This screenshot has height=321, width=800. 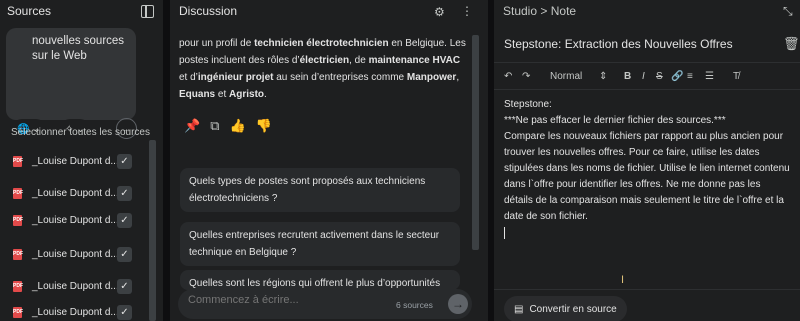 I want to click on text-cursor, so click(x=504, y=233).